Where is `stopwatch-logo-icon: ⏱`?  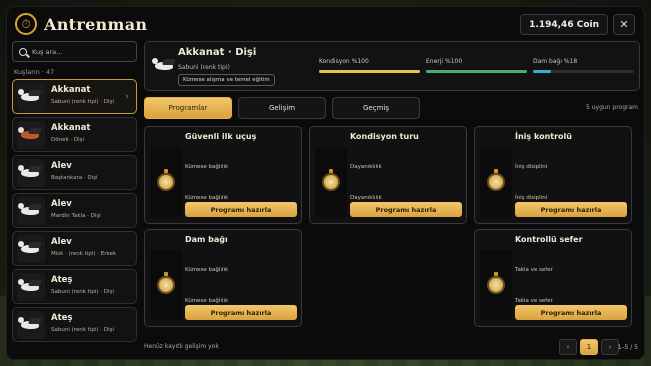 stopwatch-logo-icon: ⏱ is located at coordinates (26, 24).